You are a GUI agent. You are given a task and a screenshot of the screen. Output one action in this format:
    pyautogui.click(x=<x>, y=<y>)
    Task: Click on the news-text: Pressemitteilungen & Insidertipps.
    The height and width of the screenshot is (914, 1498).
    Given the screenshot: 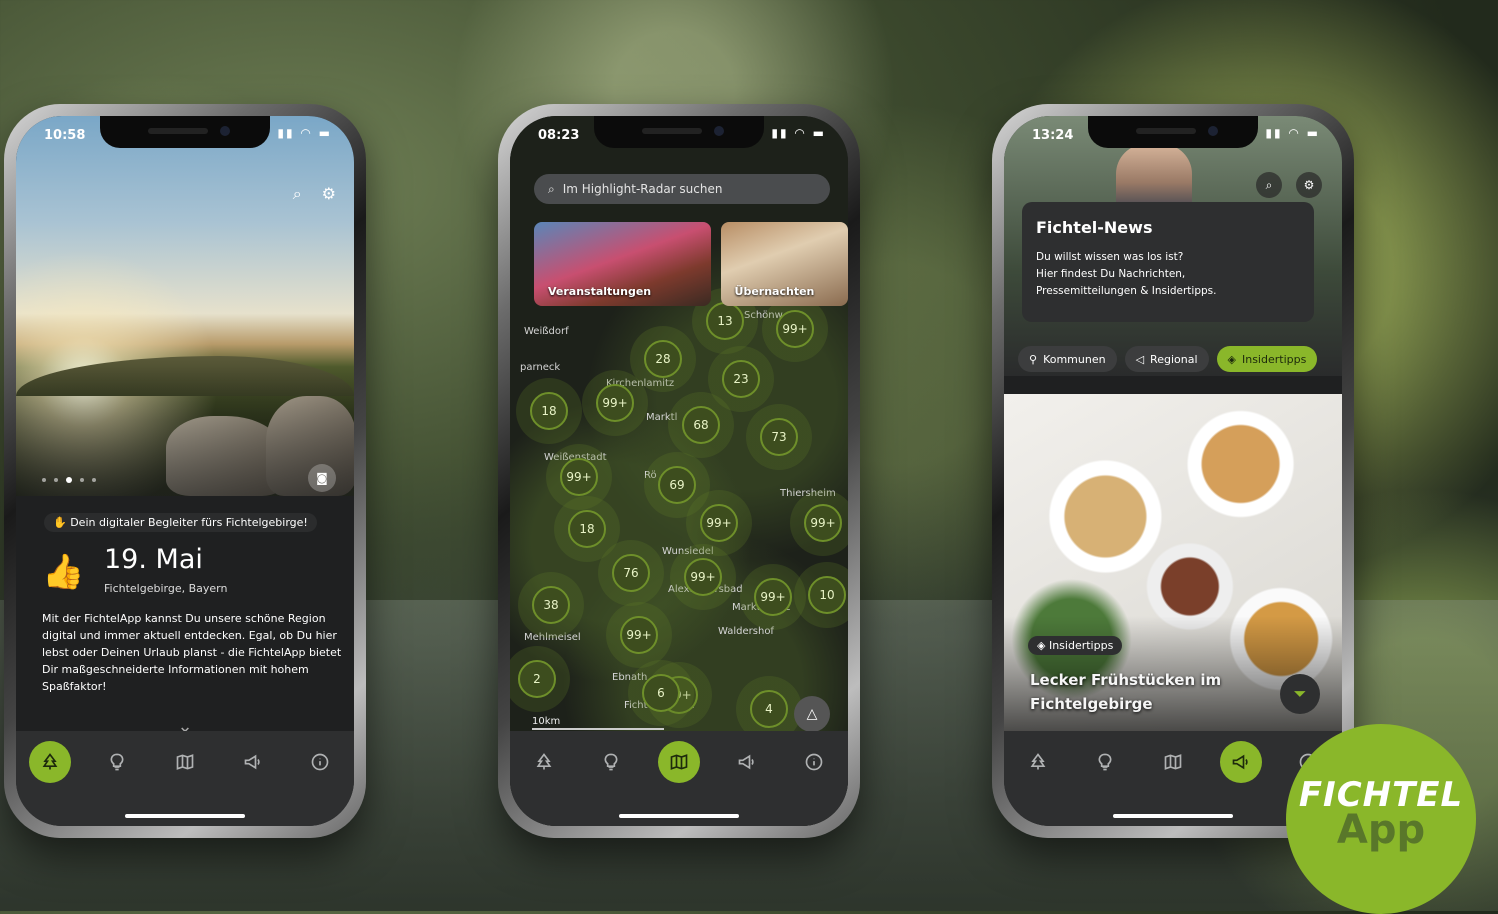 What is the action you would take?
    pyautogui.click(x=1126, y=291)
    